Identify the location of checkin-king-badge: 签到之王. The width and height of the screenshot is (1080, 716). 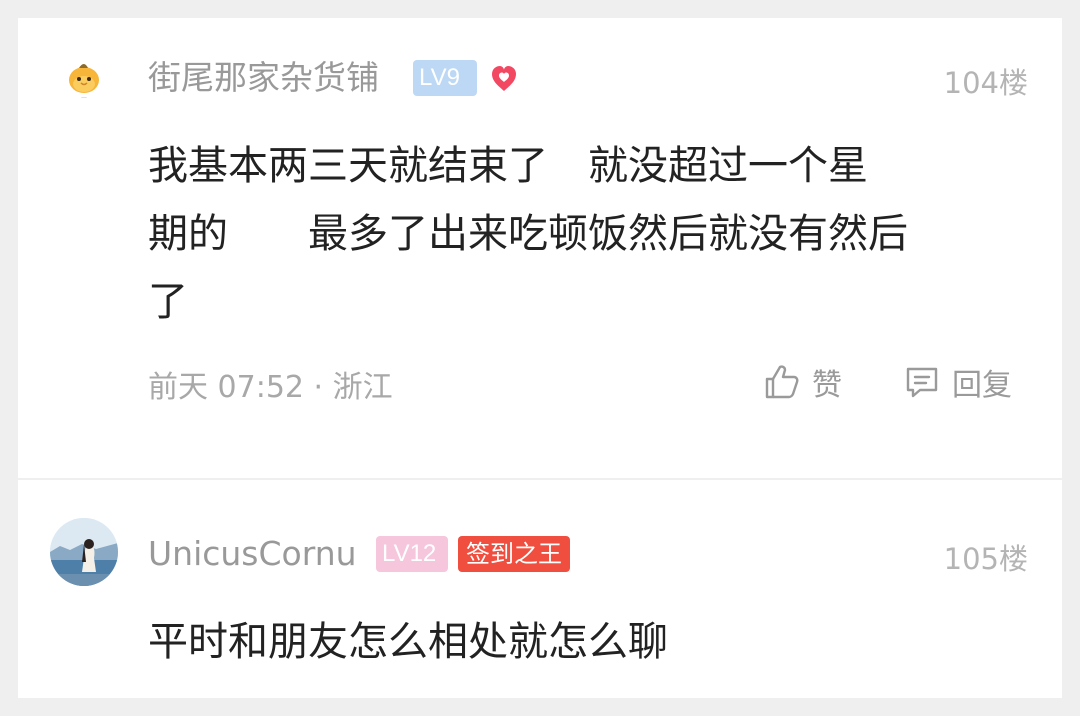
(514, 554).